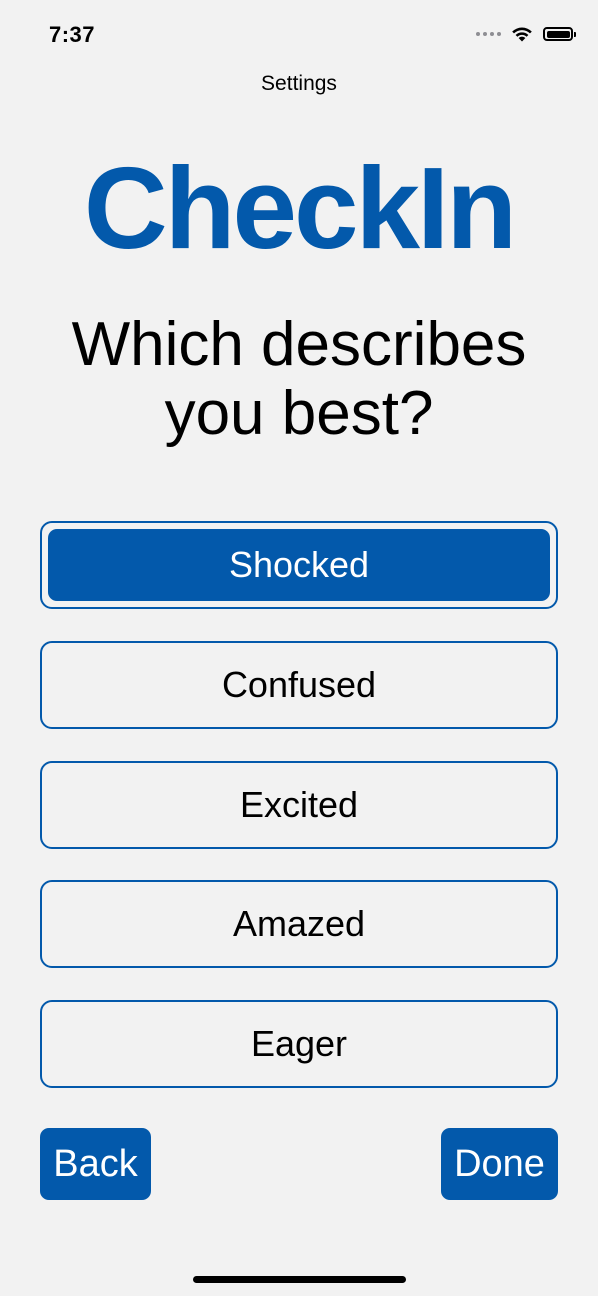 The height and width of the screenshot is (1296, 598). I want to click on option-amazed: Amazed, so click(299, 924).